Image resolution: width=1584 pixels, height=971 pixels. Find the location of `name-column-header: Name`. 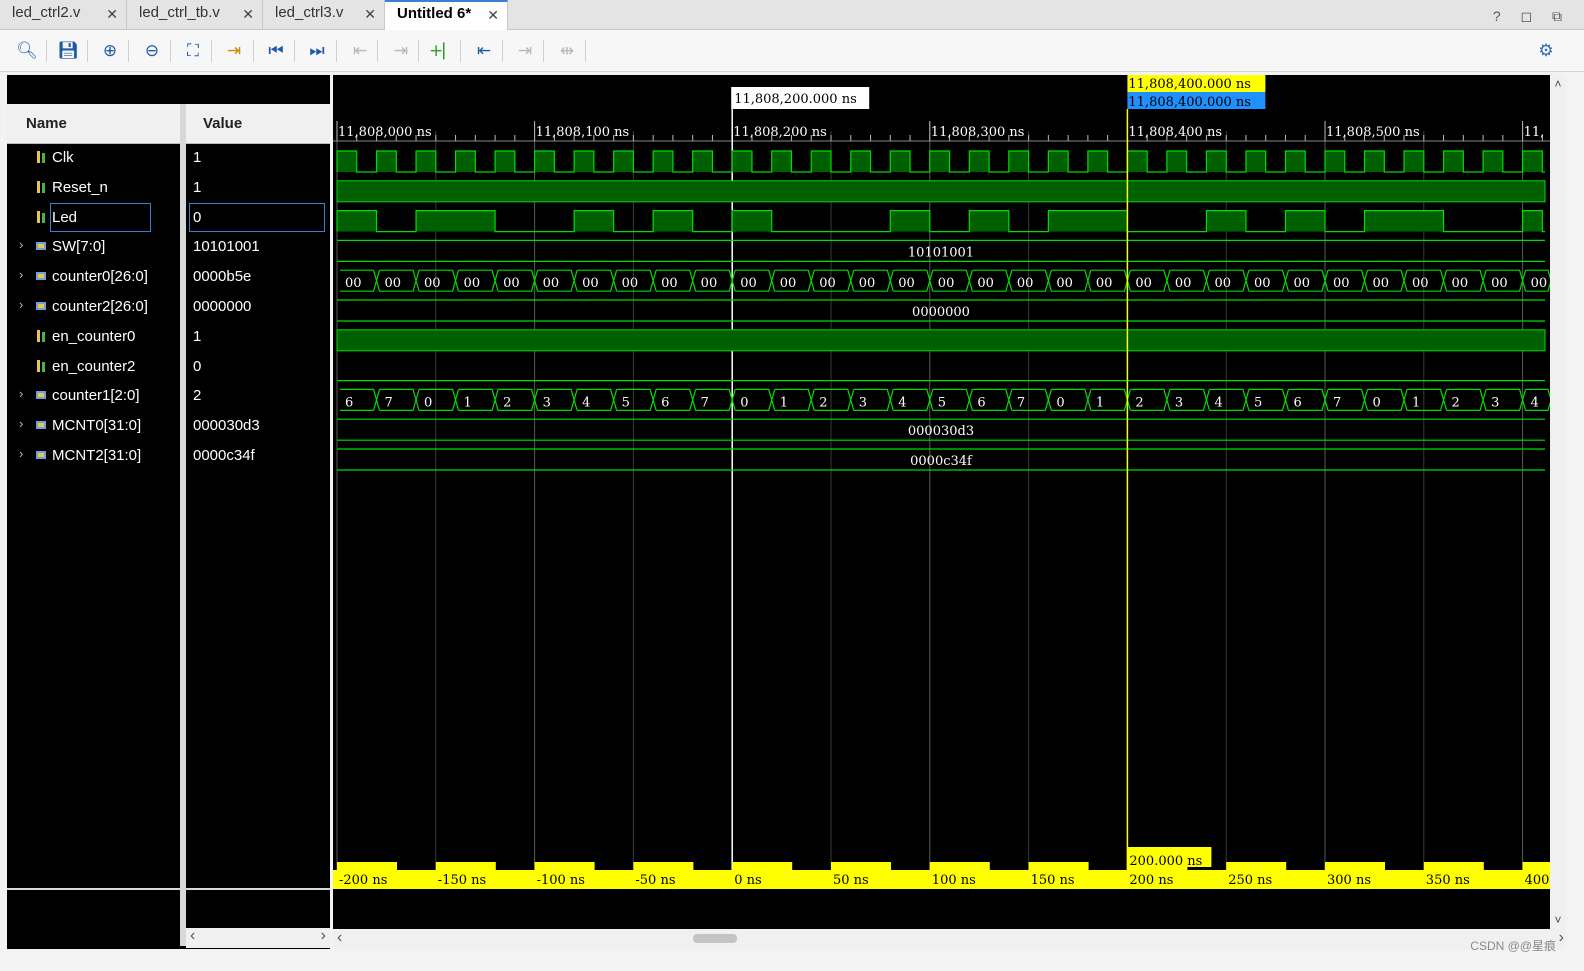

name-column-header: Name is located at coordinates (46, 124).